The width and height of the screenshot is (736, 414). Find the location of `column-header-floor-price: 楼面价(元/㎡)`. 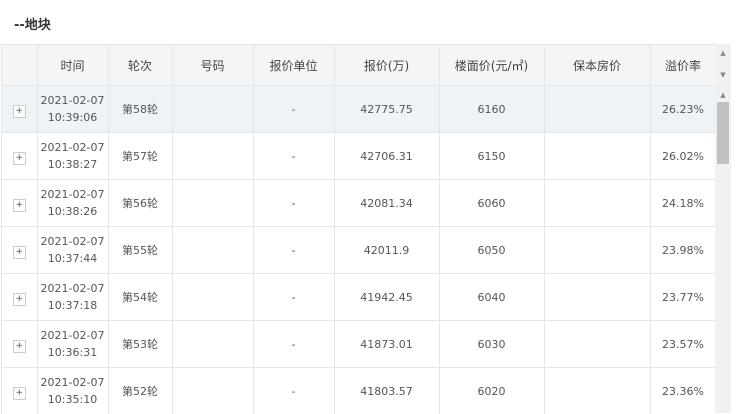

column-header-floor-price: 楼面价(元/㎡) is located at coordinates (491, 65).